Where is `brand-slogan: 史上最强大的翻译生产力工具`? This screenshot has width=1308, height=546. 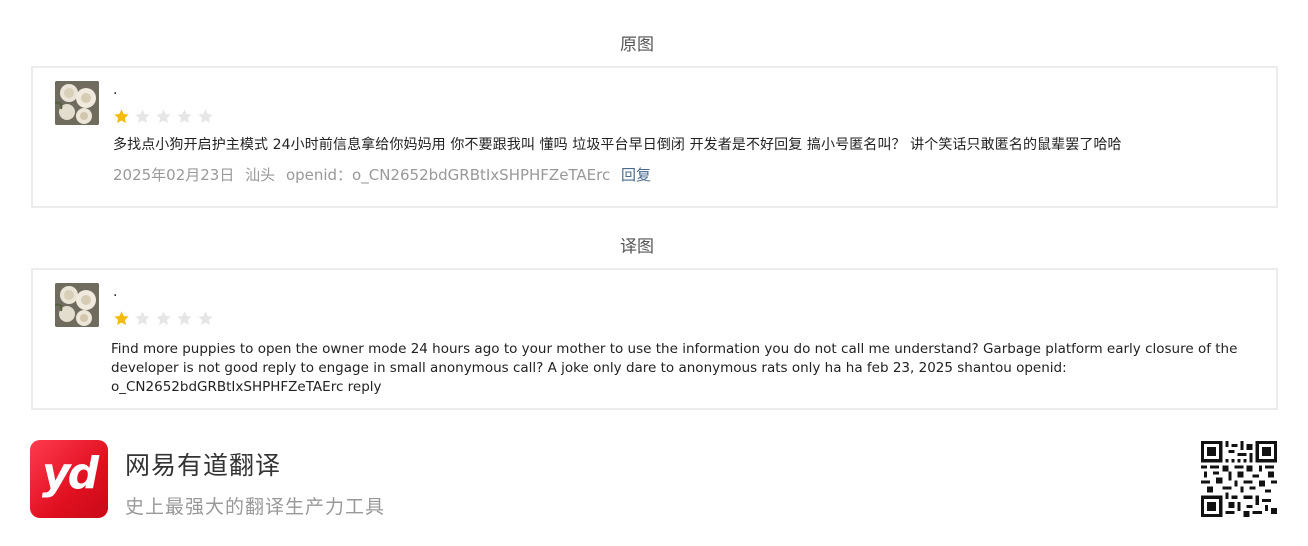
brand-slogan: 史上最强大的翻译生产力工具 is located at coordinates (255, 507).